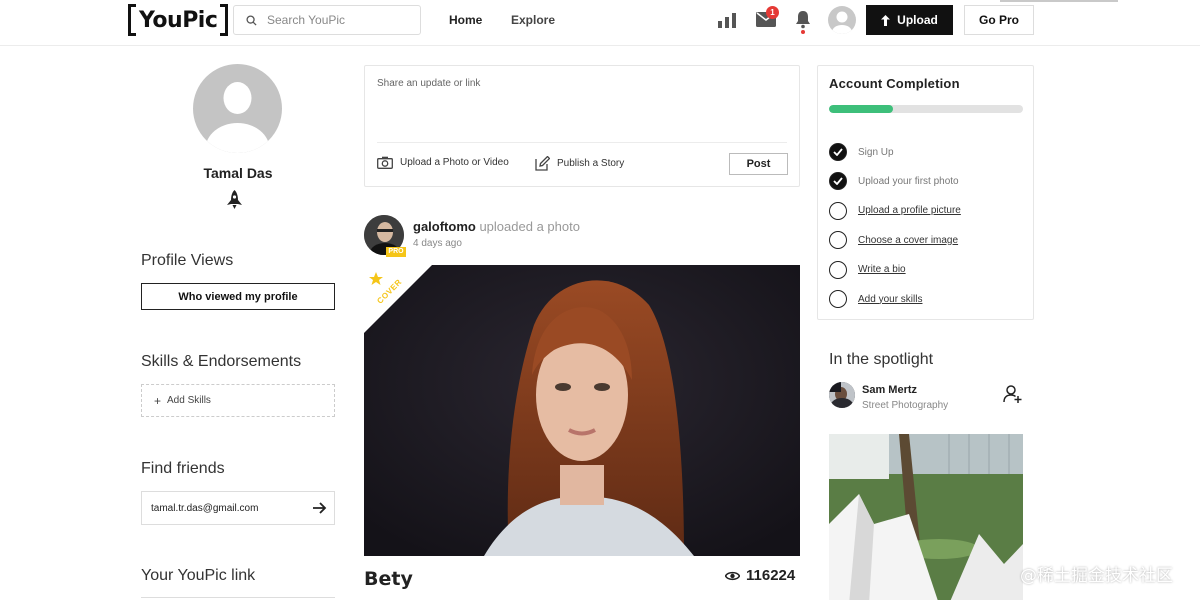 This screenshot has width=1200, height=600. Describe the element at coordinates (221, 361) in the screenshot. I see `skills-heading: Skills & Endorsements` at that location.